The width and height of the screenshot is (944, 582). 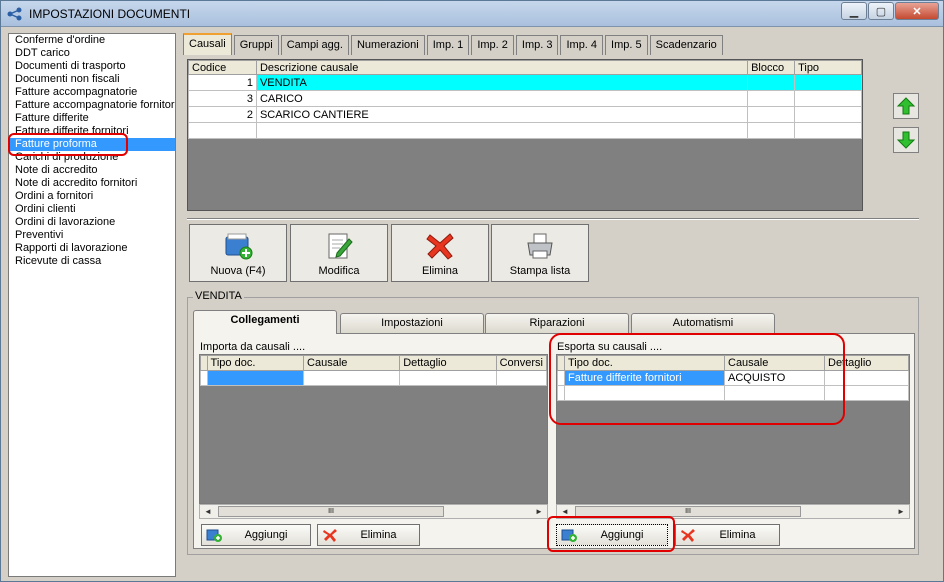 What do you see at coordinates (771, 67) in the screenshot?
I see `col-header-blocco: Blocco` at bounding box center [771, 67].